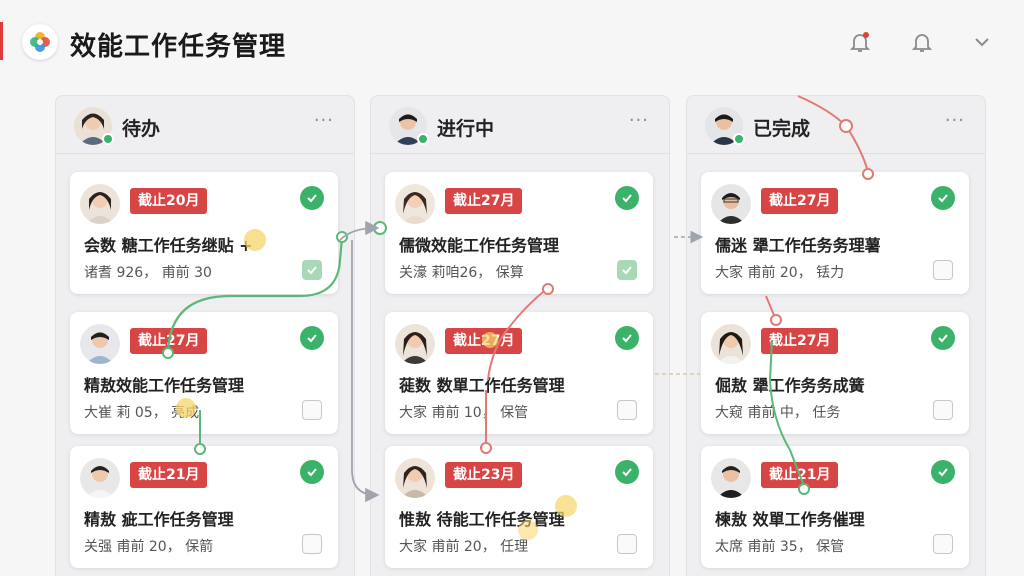 The width and height of the screenshot is (1024, 576). I want to click on task-title: 儒迷 犟工作任务务理薯, so click(798, 245).